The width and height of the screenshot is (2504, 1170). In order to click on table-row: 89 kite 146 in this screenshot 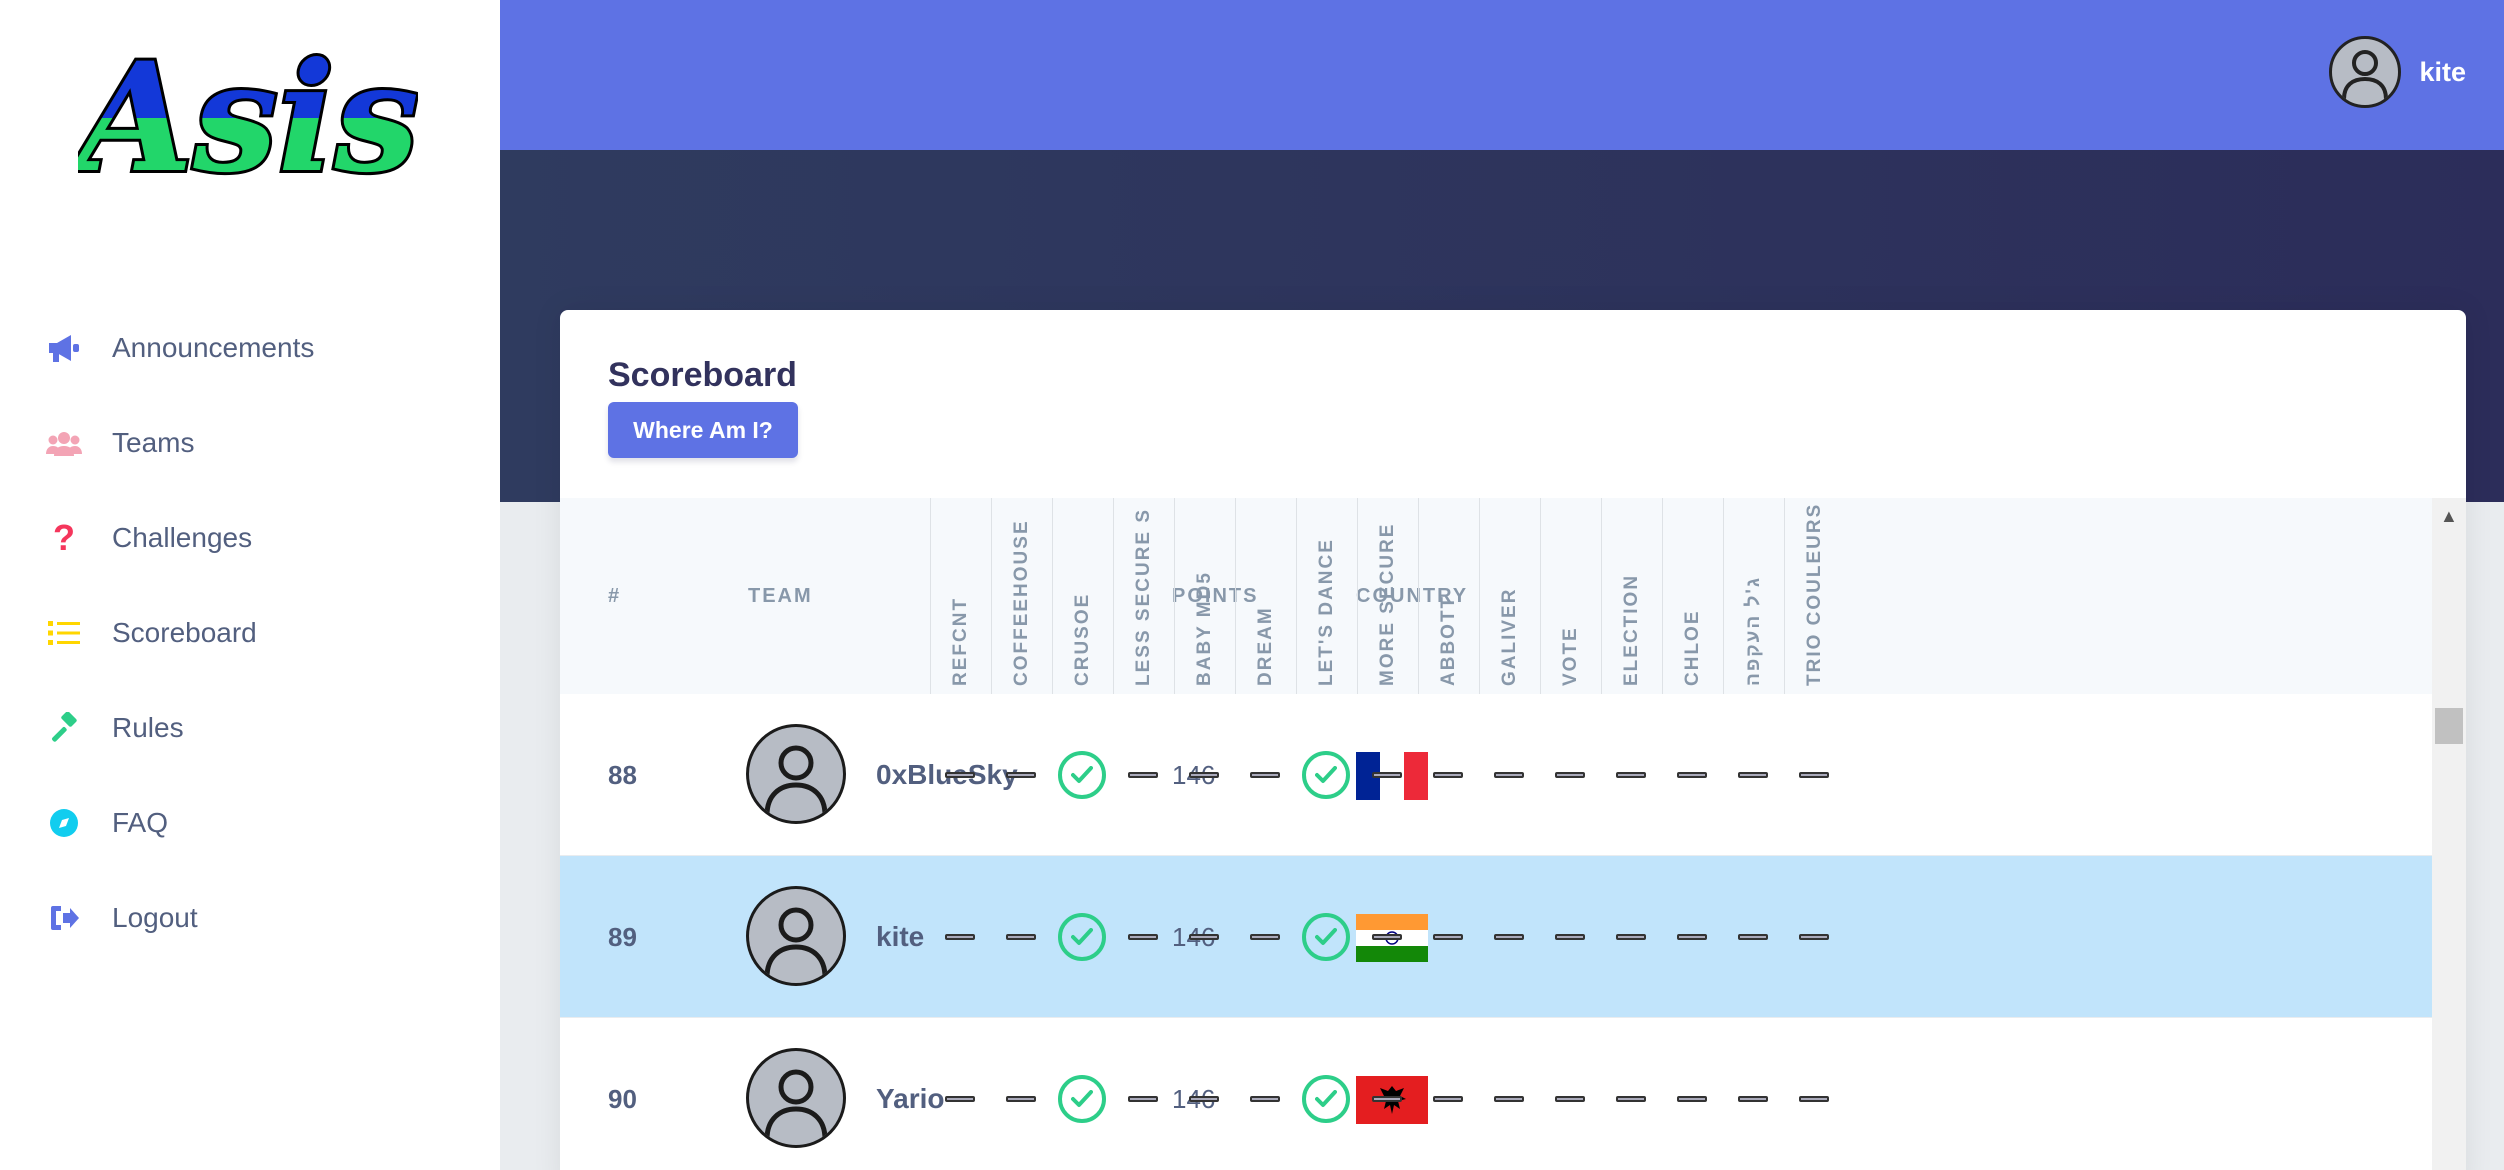, I will do `click(1496, 937)`.